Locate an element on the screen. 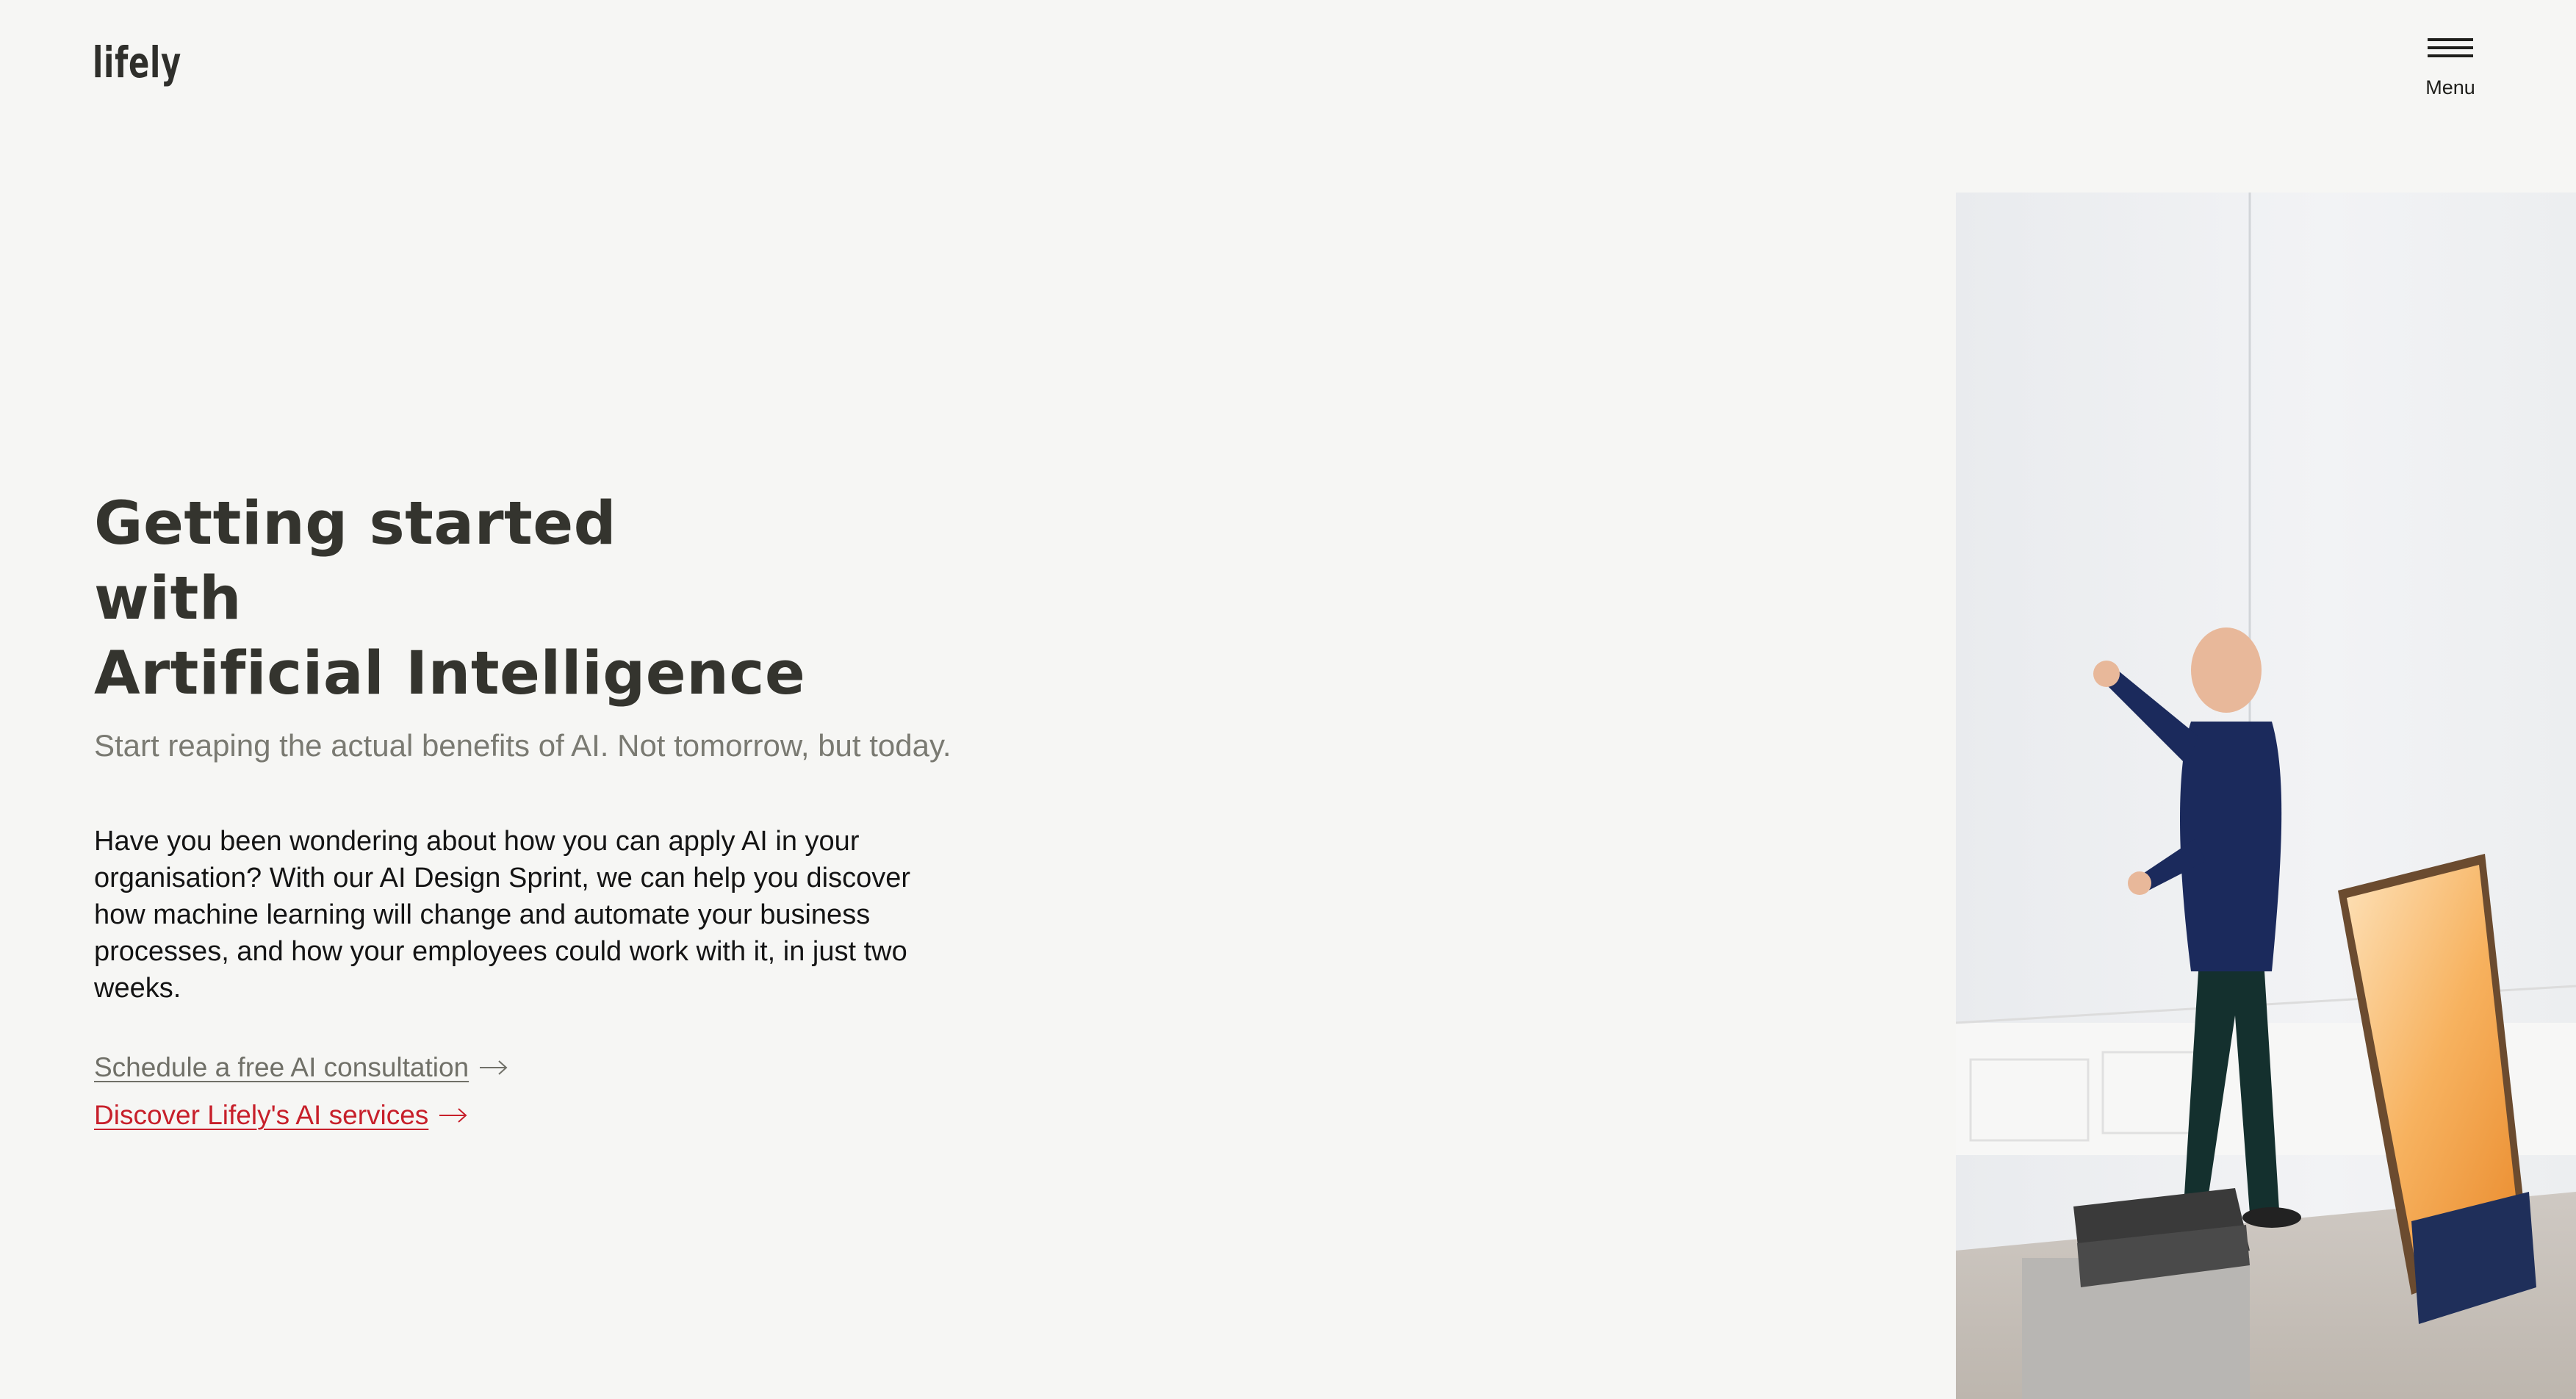 Image resolution: width=2576 pixels, height=1399 pixels. title-line-1: Getting started is located at coordinates (355, 523).